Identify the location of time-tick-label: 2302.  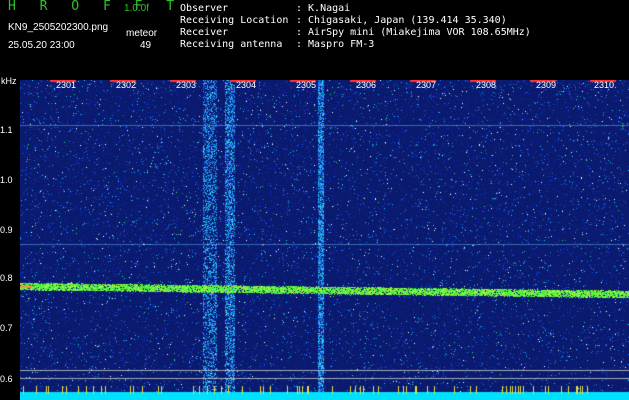
(126, 85).